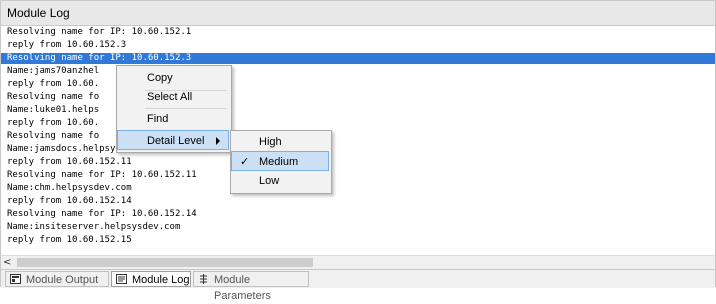 The height and width of the screenshot is (304, 716). I want to click on menu-item-select-all: Select All, so click(174, 97).